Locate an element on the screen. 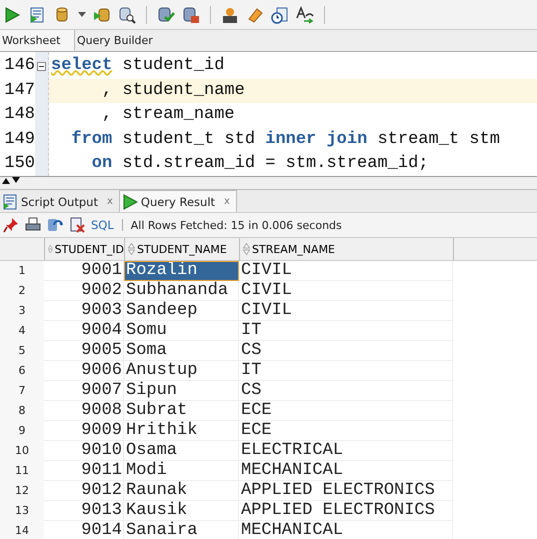 This screenshot has width=537, height=539. row-number: 14 is located at coordinates (22, 530).